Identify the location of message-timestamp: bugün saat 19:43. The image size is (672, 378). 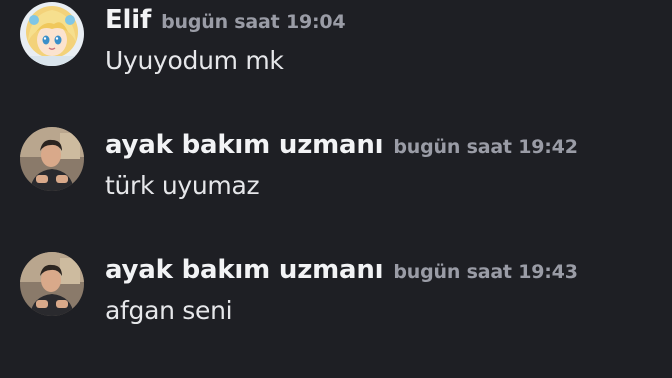
(485, 272).